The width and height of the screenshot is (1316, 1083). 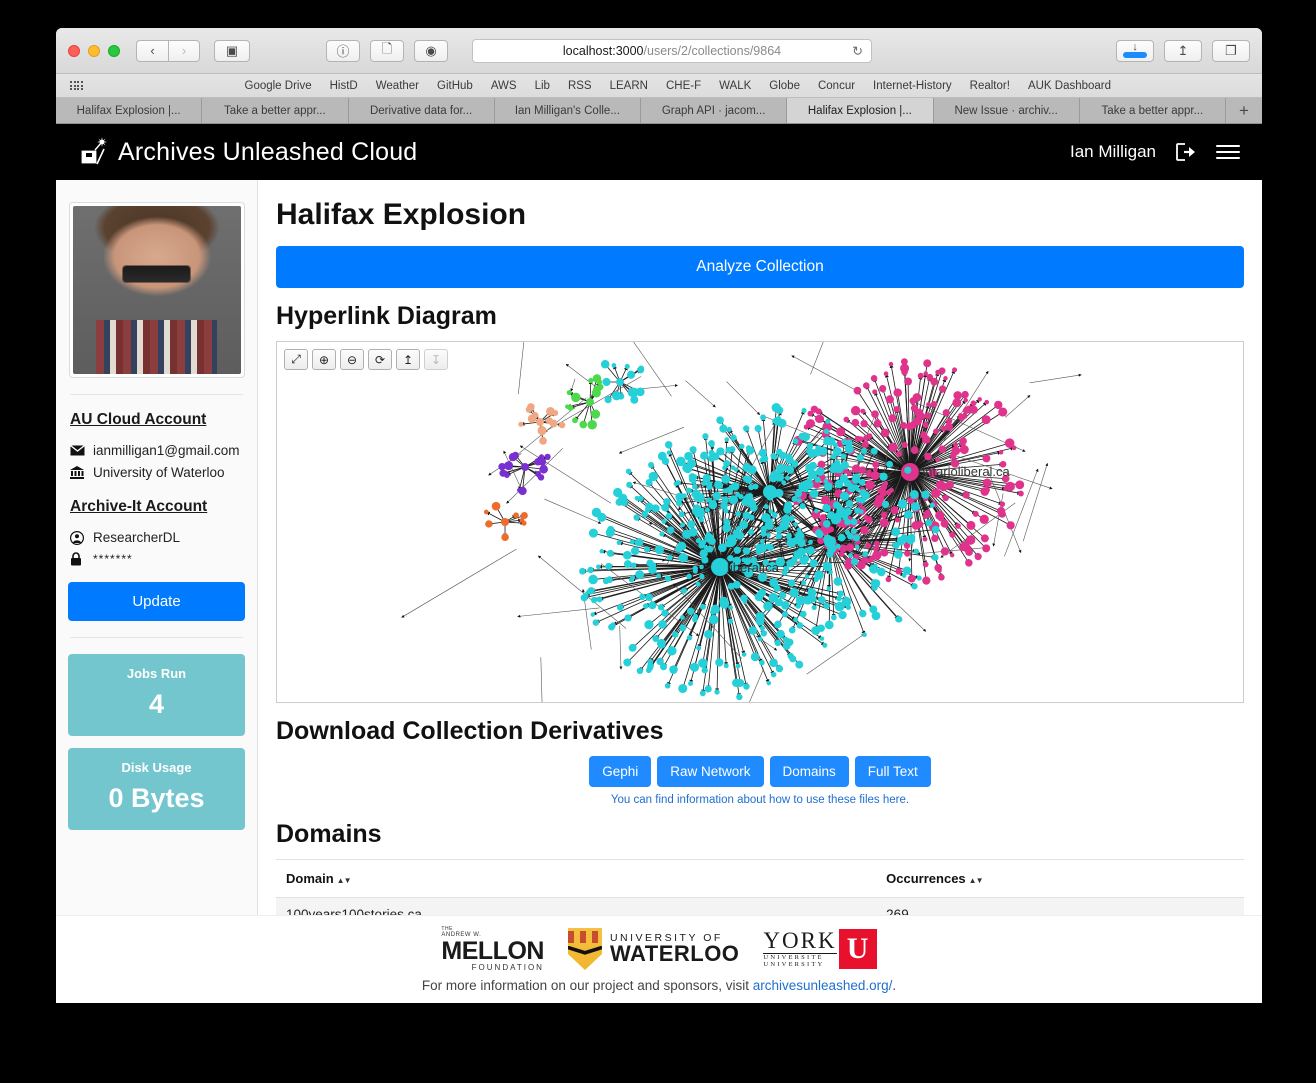 I want to click on download-raw-network-button: Raw Network, so click(x=710, y=771).